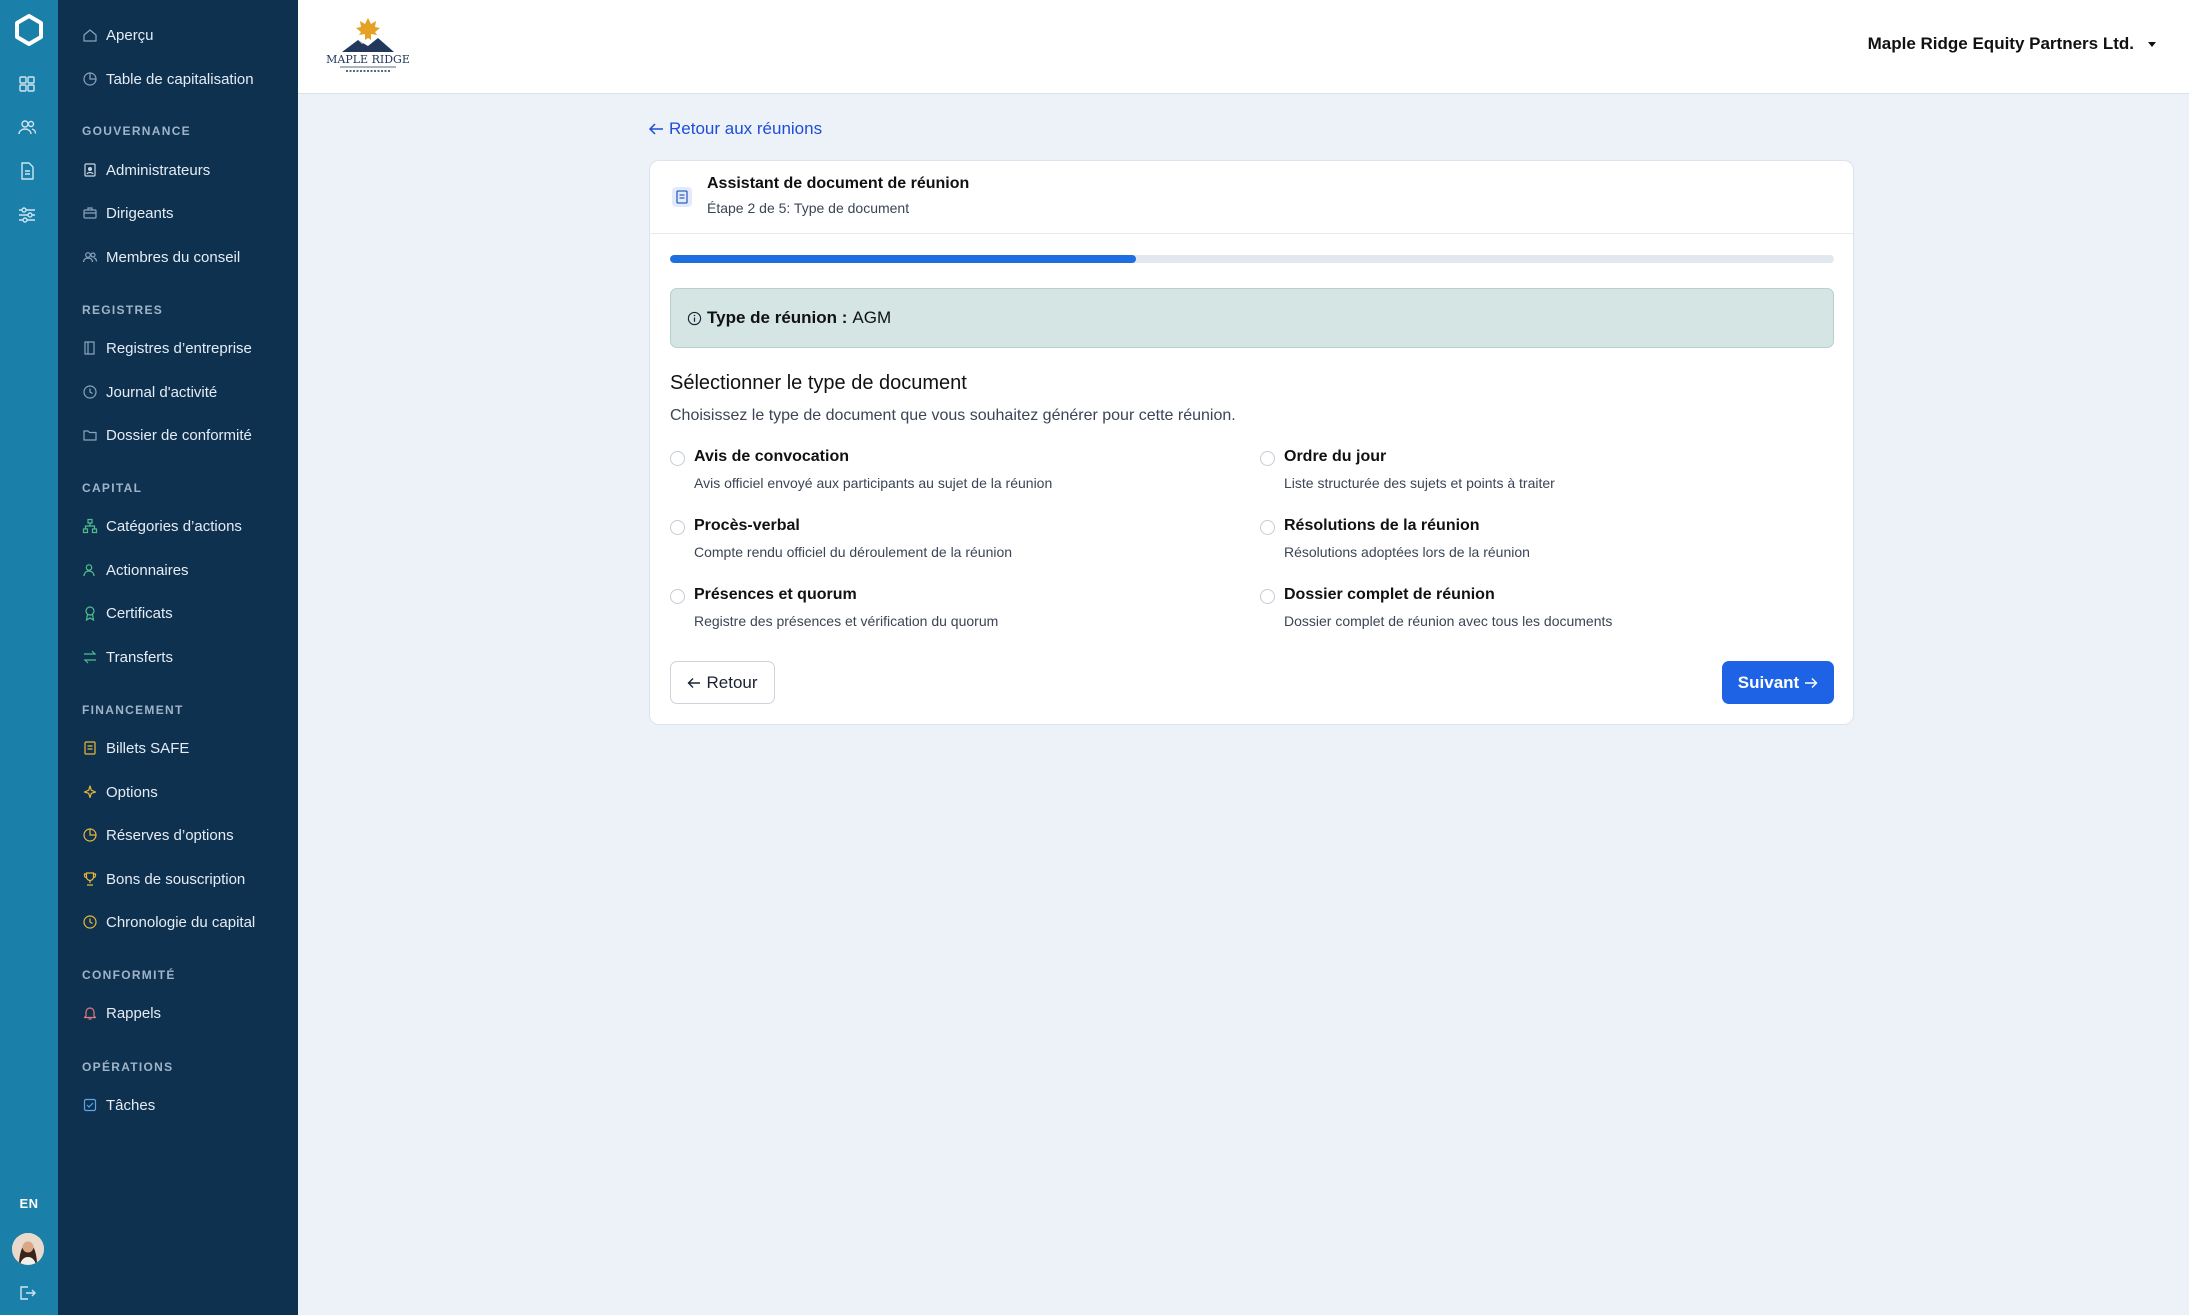  I want to click on sidebar-item-dirigeants: Dirigeants, so click(128, 213).